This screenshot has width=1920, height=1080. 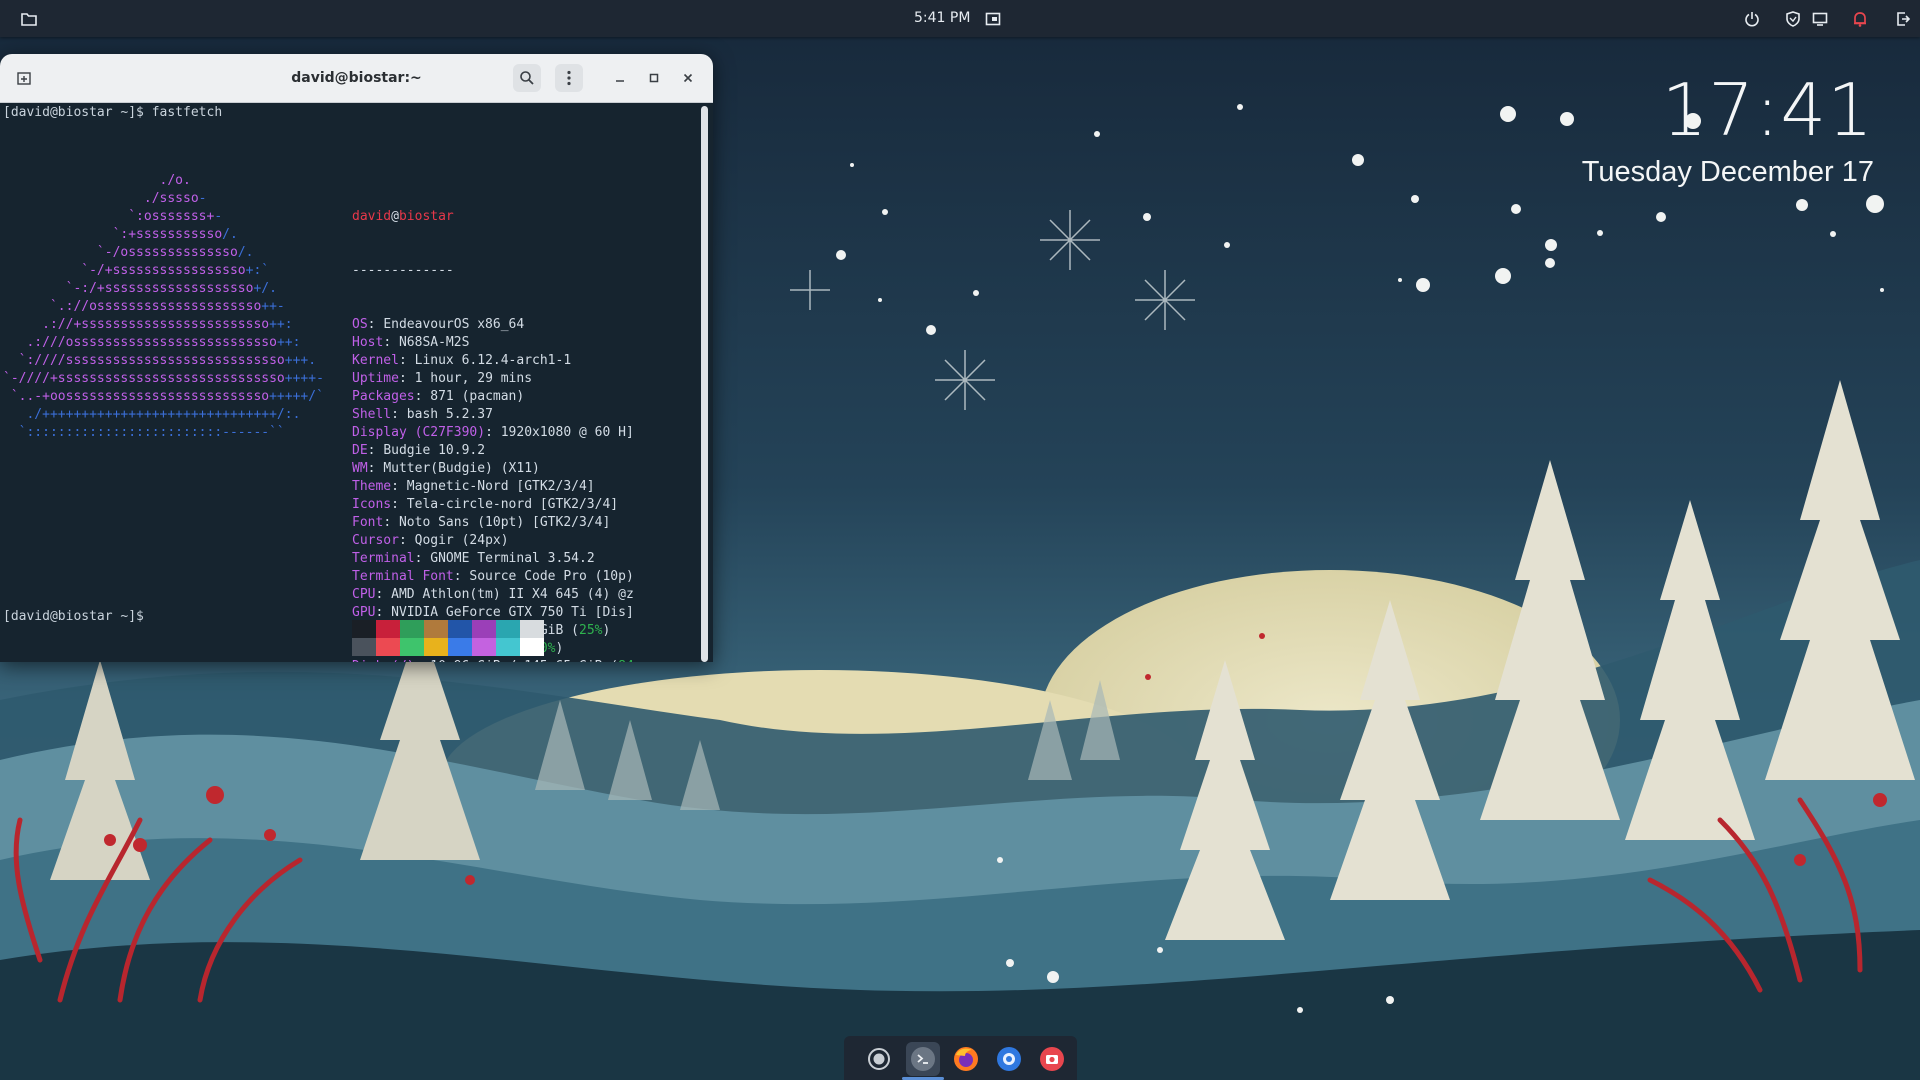 What do you see at coordinates (1752, 18) in the screenshot?
I see `power-icon` at bounding box center [1752, 18].